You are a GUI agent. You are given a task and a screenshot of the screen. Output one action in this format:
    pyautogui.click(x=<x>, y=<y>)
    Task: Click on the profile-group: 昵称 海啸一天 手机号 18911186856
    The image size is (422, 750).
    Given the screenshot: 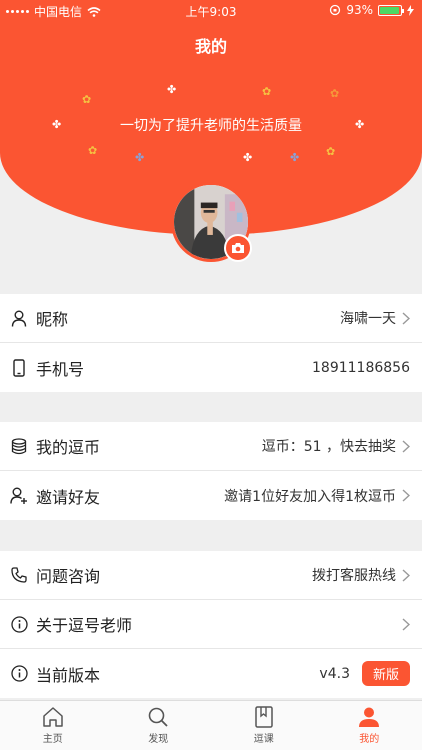 What is the action you would take?
    pyautogui.click(x=211, y=343)
    